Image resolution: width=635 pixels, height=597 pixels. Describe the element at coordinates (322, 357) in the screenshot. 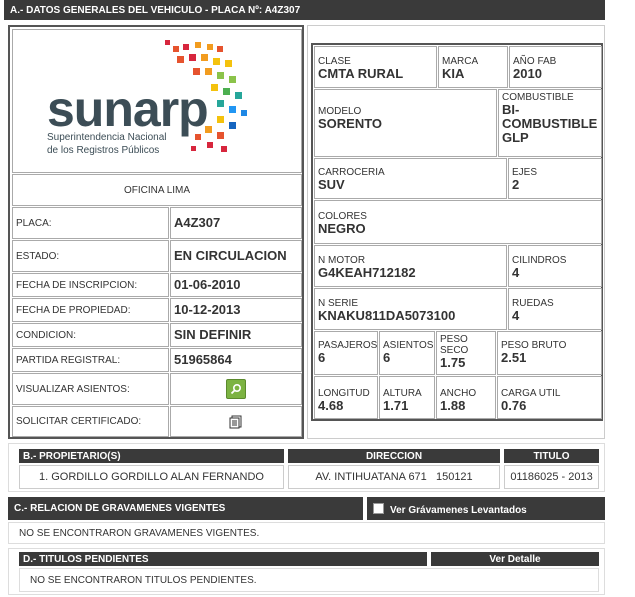

I see `pasajeros-value: 6` at that location.